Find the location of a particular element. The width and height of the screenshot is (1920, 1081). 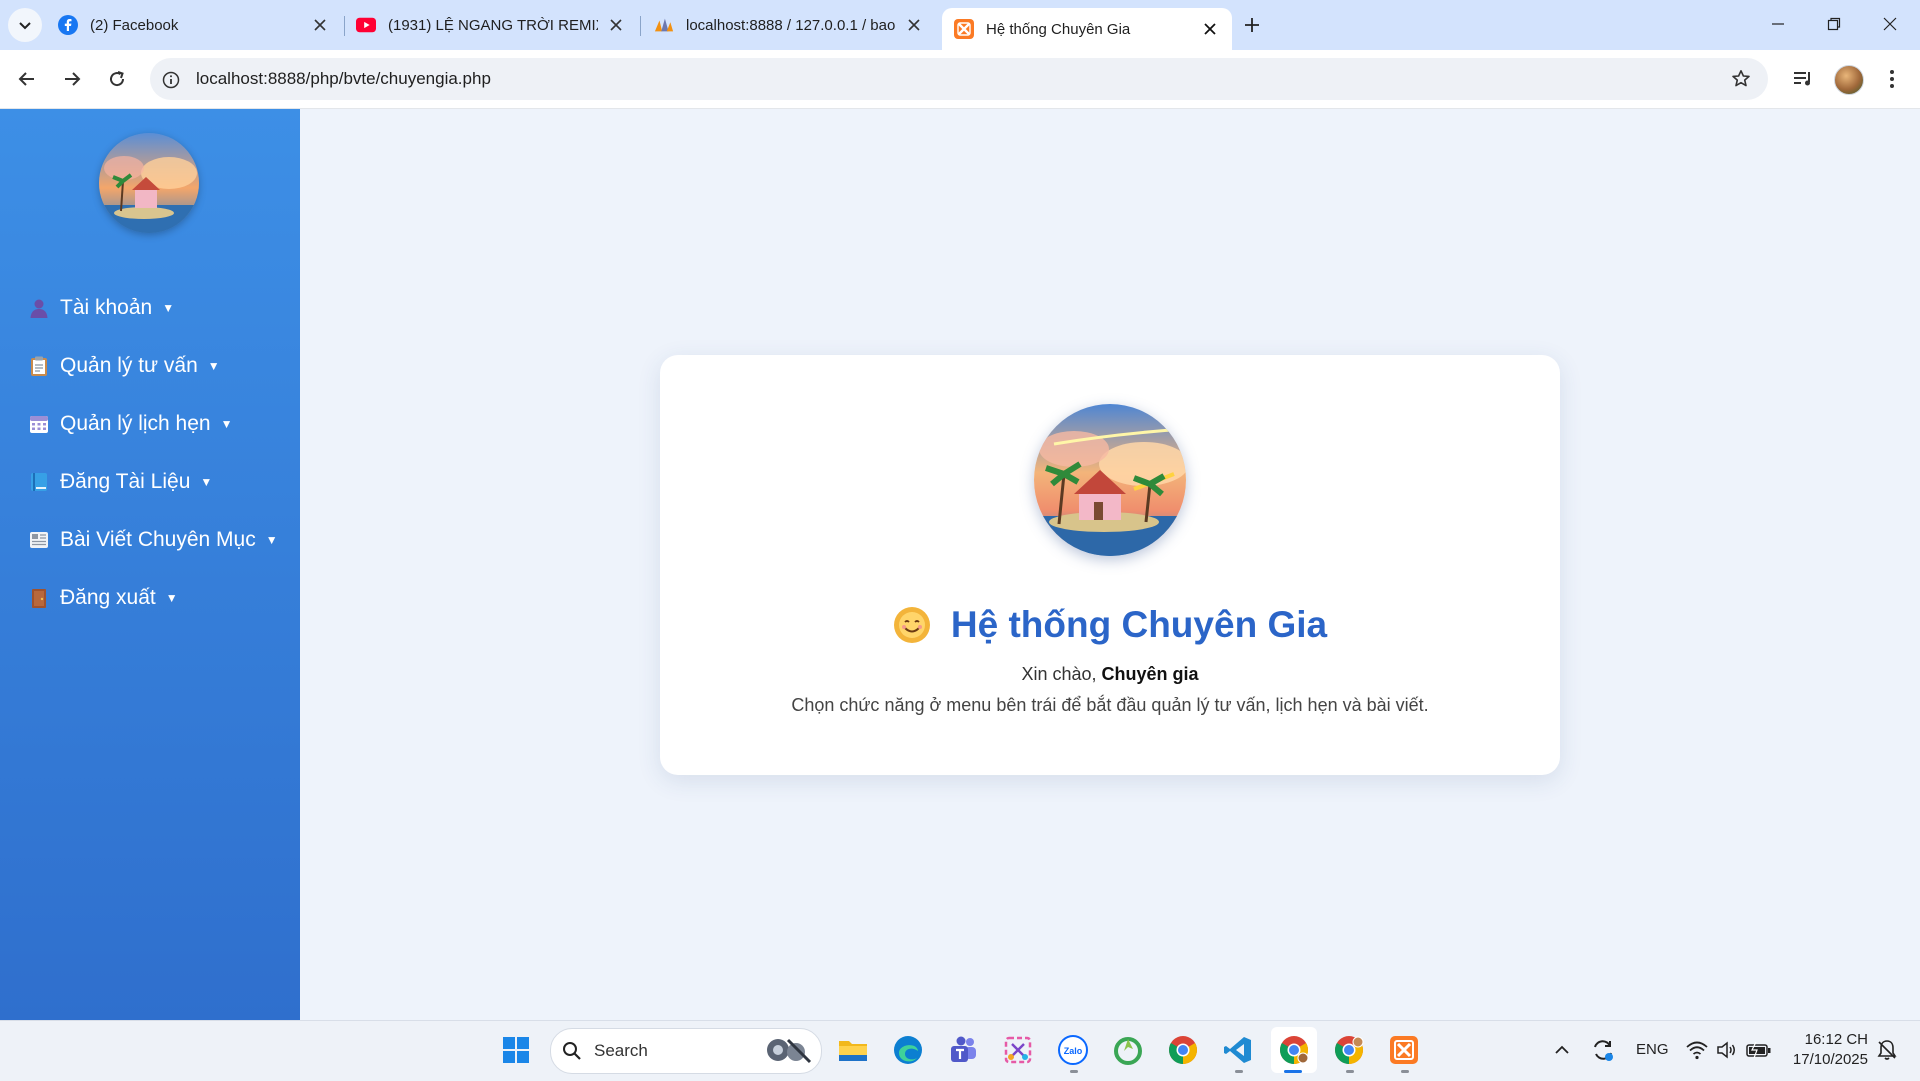

menu-item-logout: Đăng xuất ▼ is located at coordinates (103, 598).